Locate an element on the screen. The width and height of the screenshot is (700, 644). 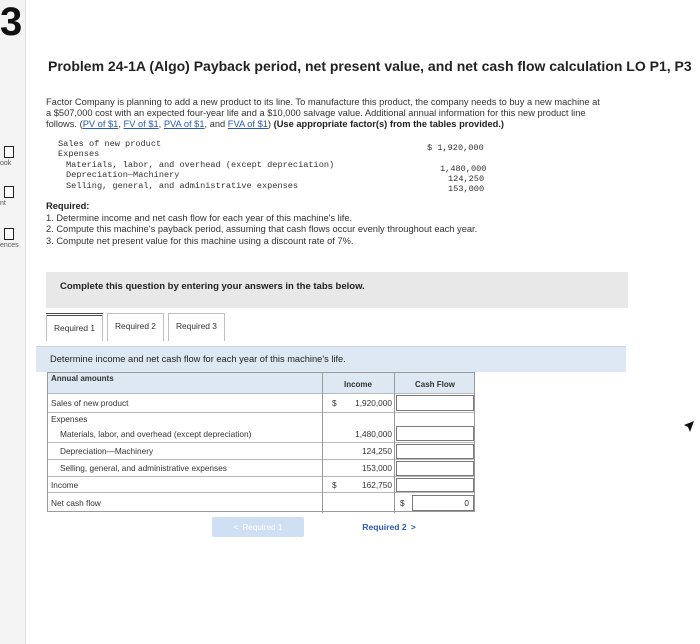
chevron-left-icon: < is located at coordinates (236, 527).